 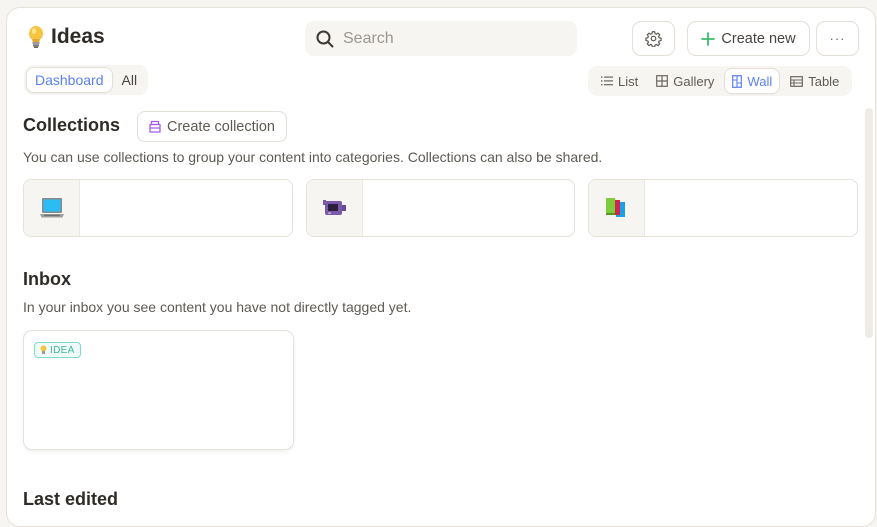 What do you see at coordinates (158, 381) in the screenshot?
I see `idea-title` at bounding box center [158, 381].